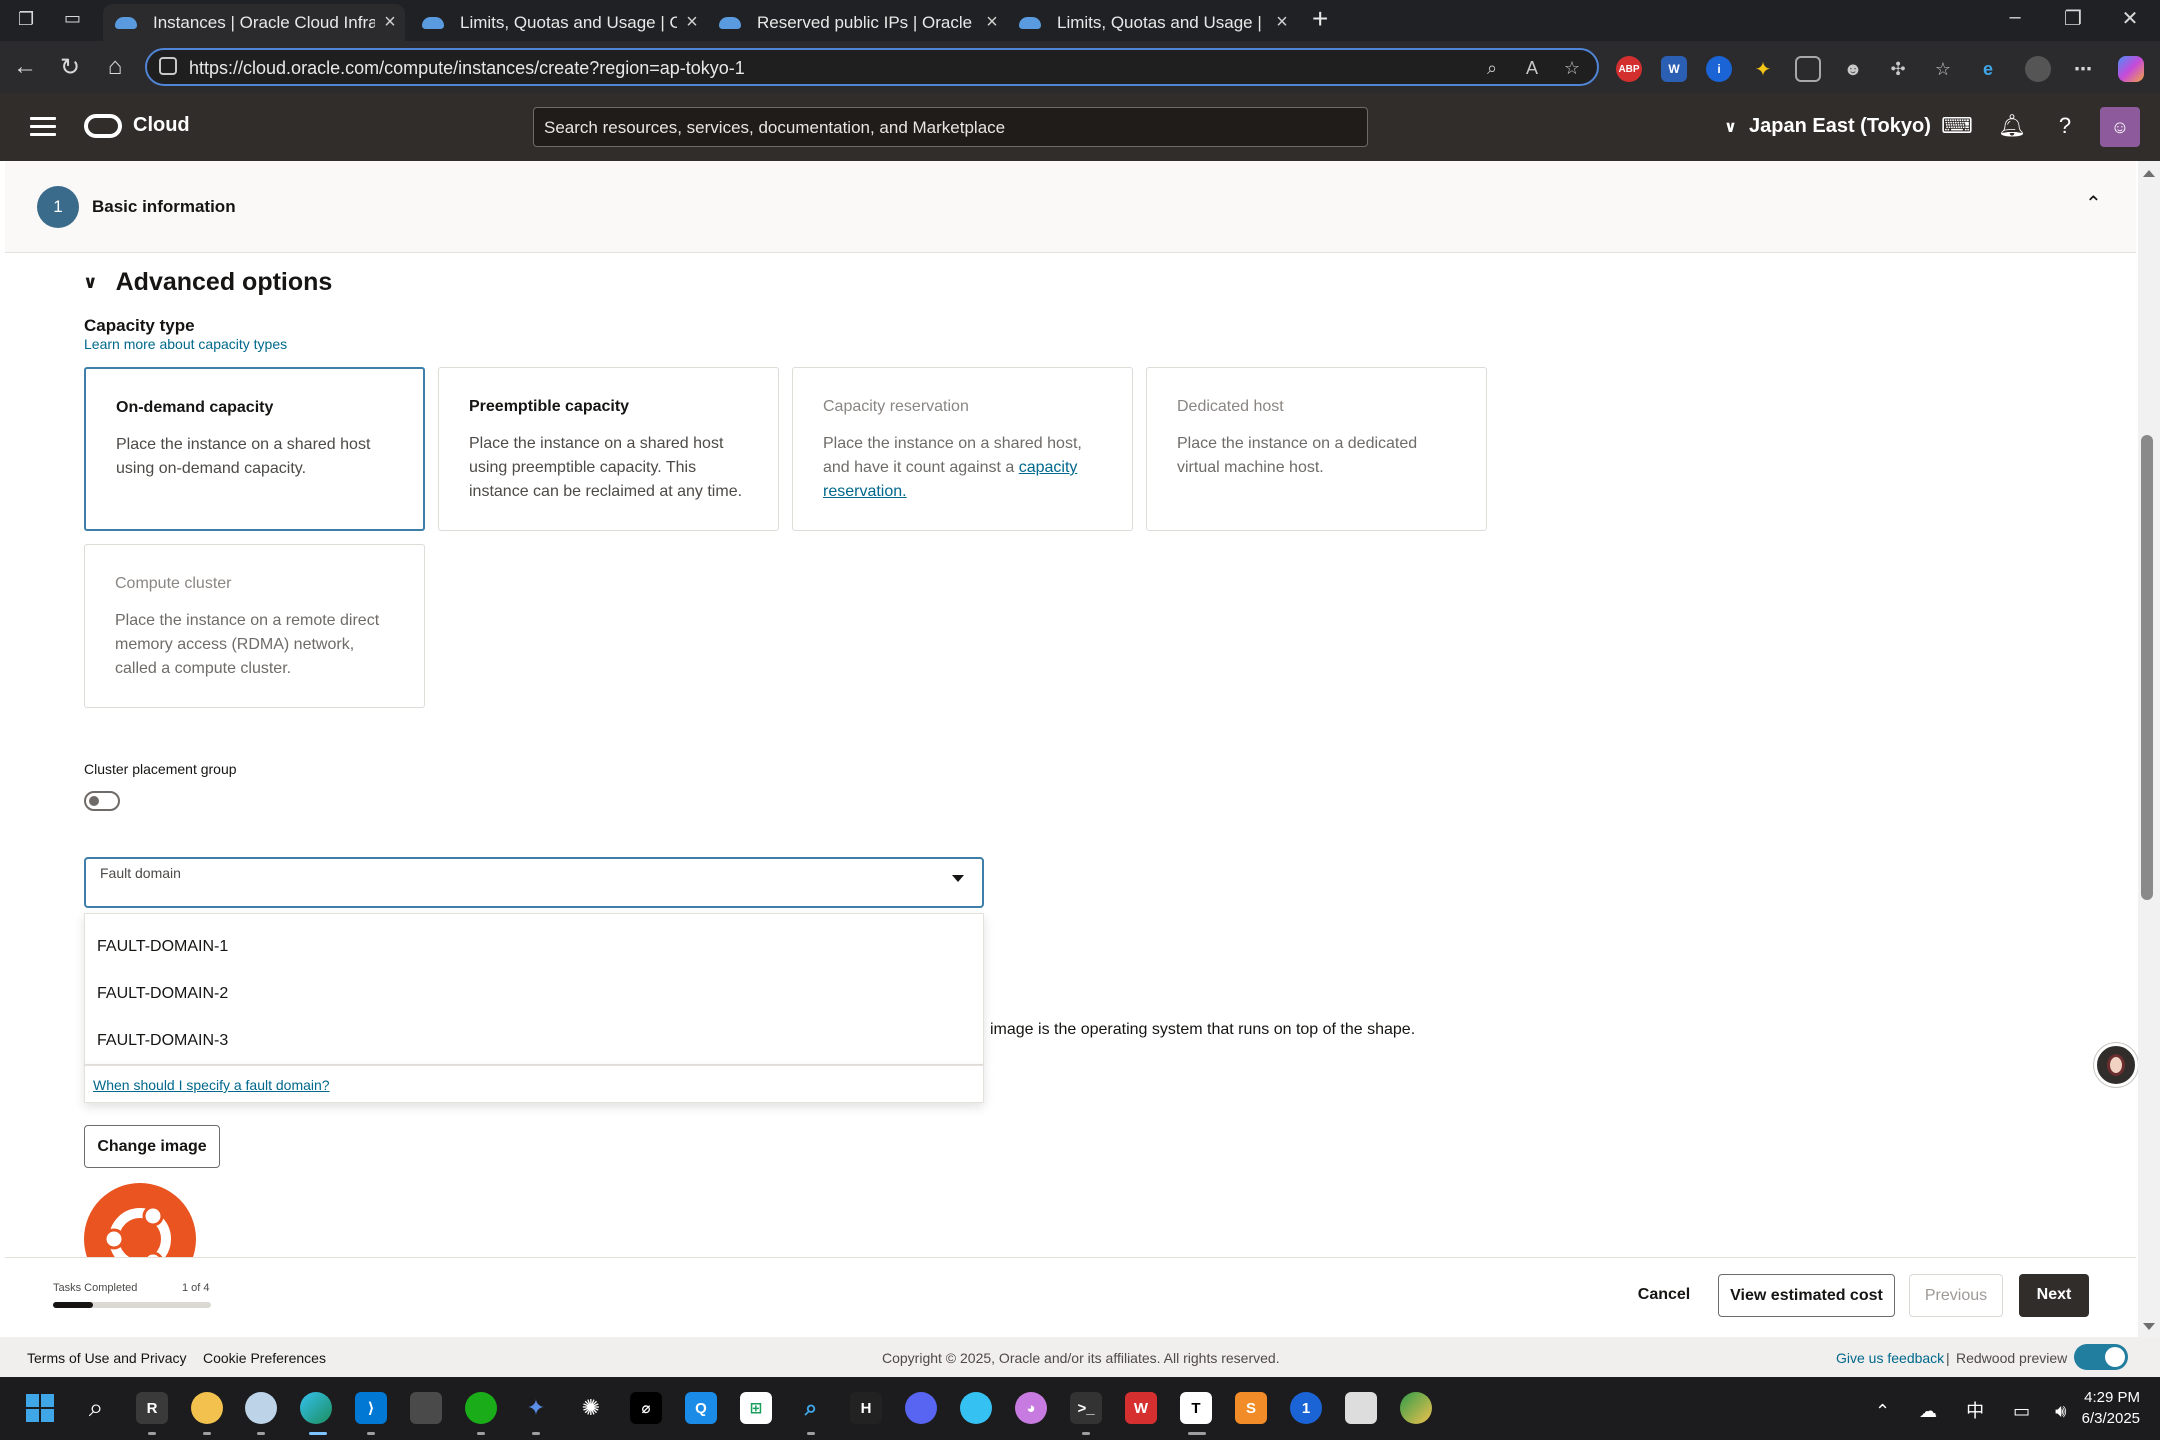 This screenshot has width=2160, height=1440. Describe the element at coordinates (72, 18) in the screenshot. I see `tab-actions-icon: ▭` at that location.